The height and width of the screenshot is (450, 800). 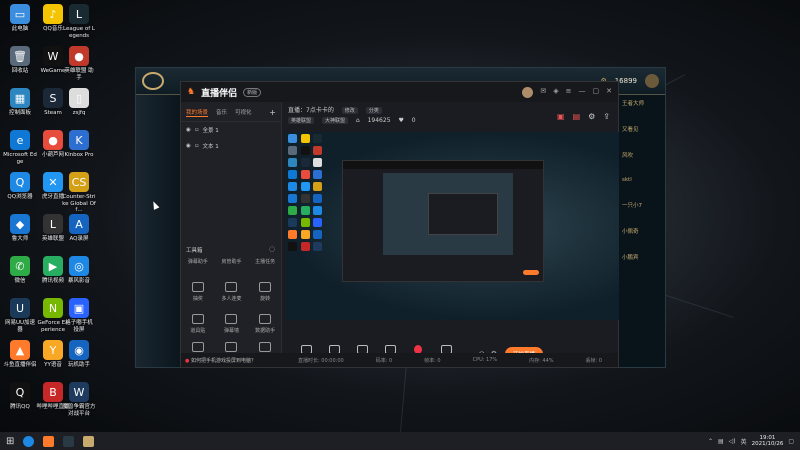 I want to click on category-button: 分类, so click(x=373, y=110).